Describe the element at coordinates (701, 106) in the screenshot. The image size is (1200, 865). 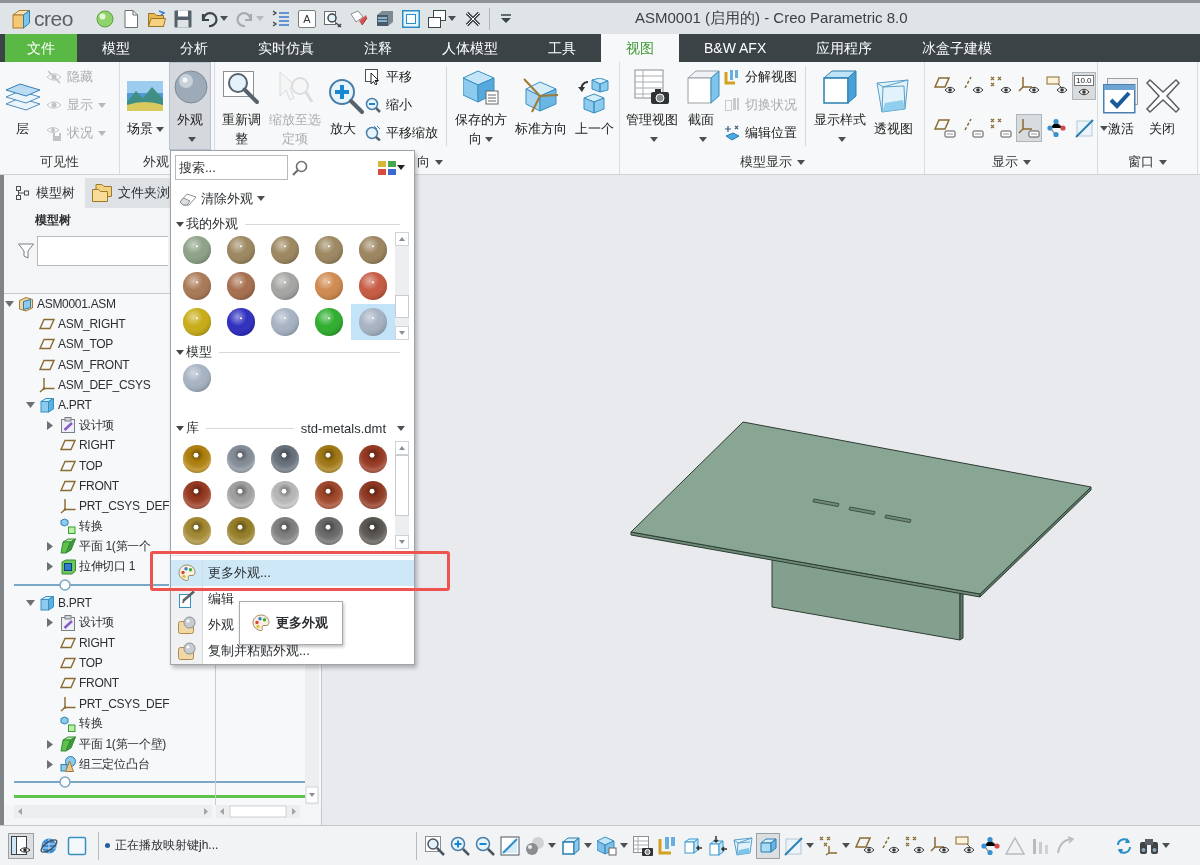
I see `section-button: 截面` at that location.